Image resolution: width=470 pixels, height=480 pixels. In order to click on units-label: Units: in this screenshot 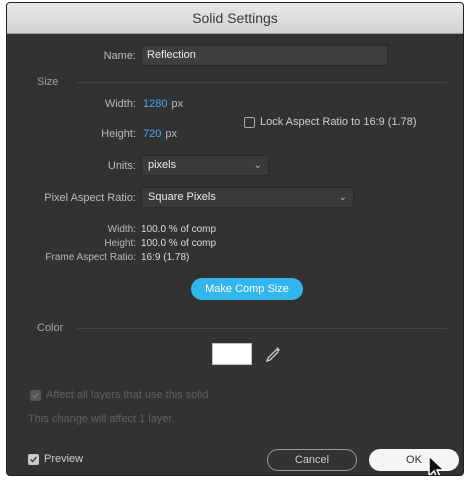, I will do `click(121, 166)`.